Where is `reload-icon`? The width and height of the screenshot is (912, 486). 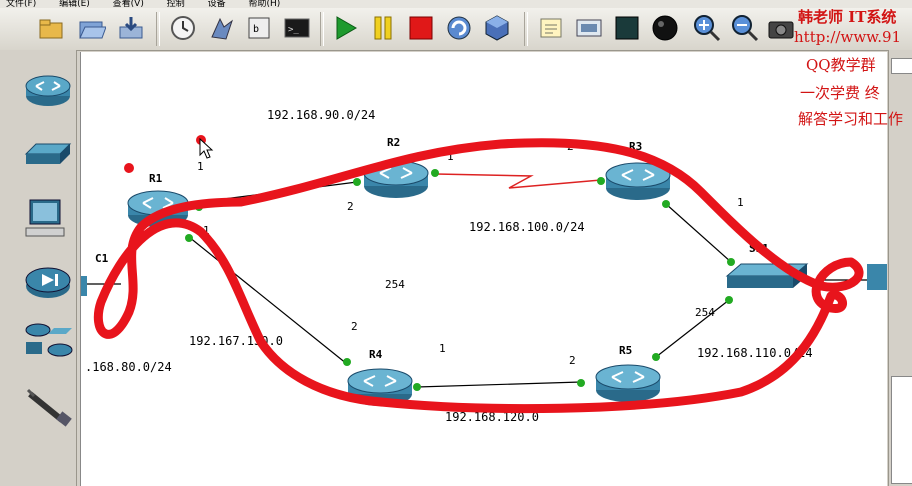 reload-icon is located at coordinates (459, 28).